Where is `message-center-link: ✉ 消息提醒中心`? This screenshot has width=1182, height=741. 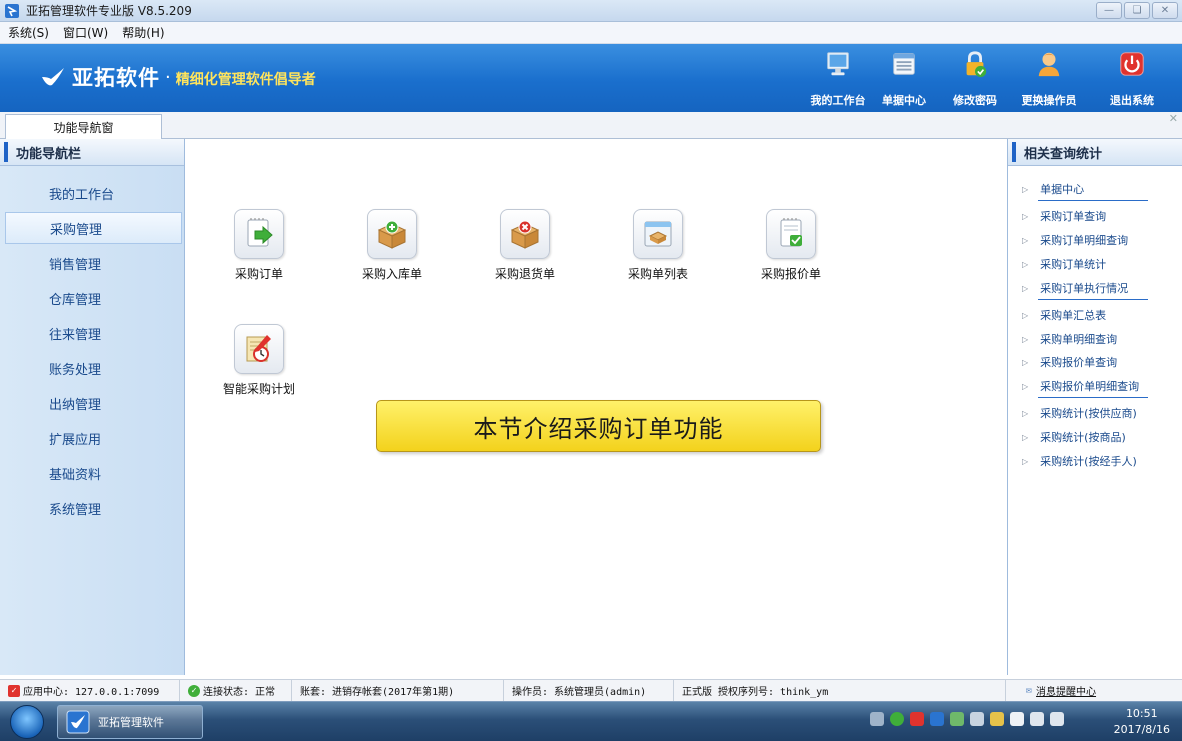 message-center-link: ✉ 消息提醒中心 is located at coordinates (1055, 690).